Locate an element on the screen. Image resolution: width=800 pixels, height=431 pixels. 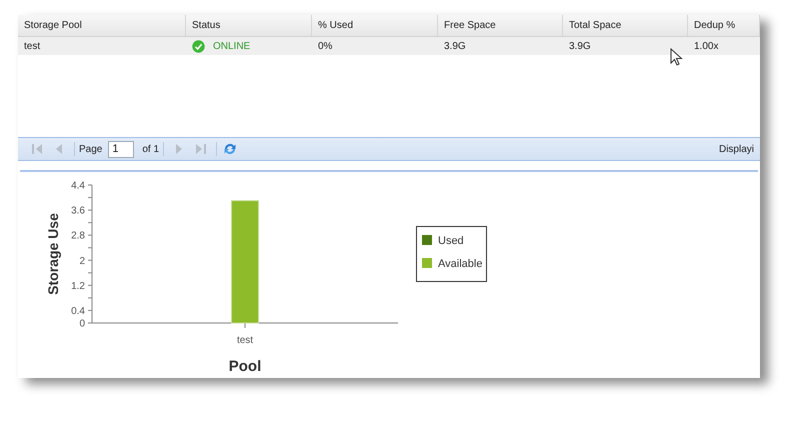
x-axis-title: Pool is located at coordinates (245, 366).